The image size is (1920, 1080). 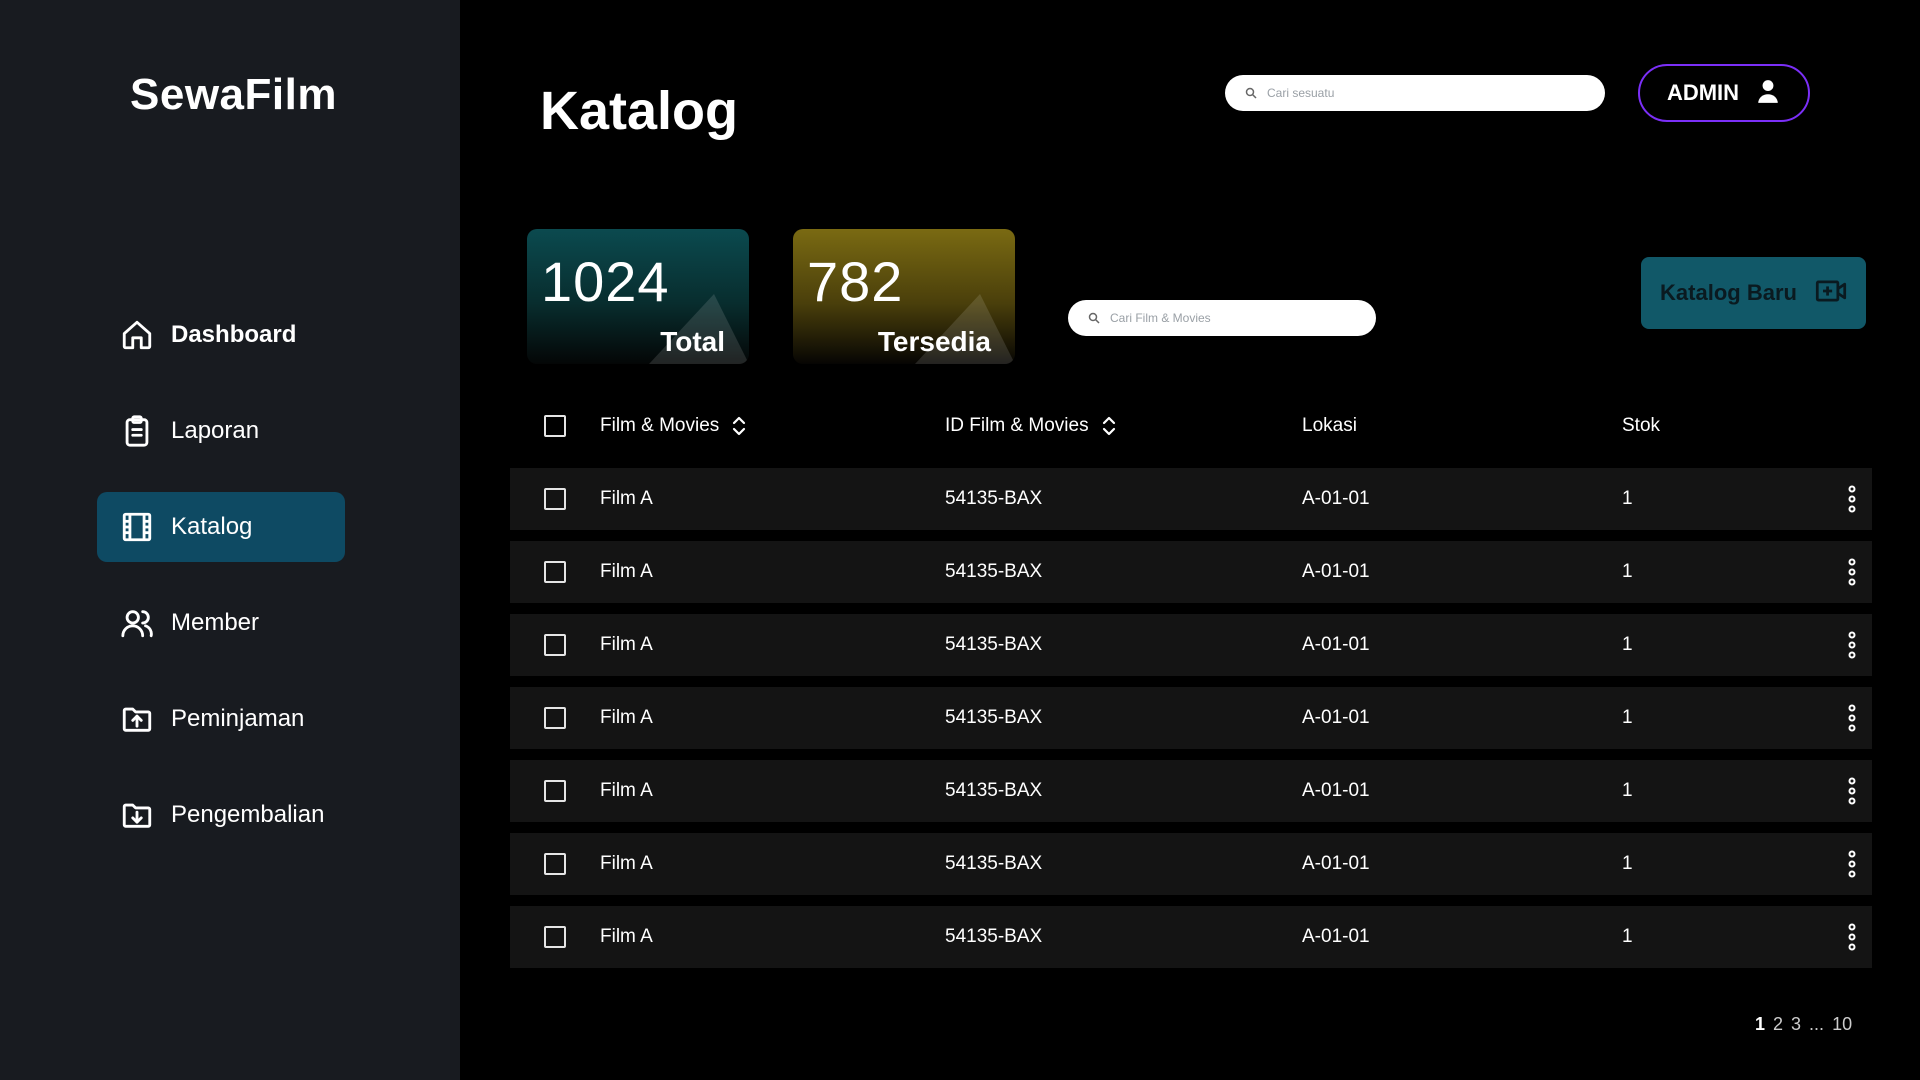 I want to click on column-header-stock: Stok, so click(x=1641, y=425).